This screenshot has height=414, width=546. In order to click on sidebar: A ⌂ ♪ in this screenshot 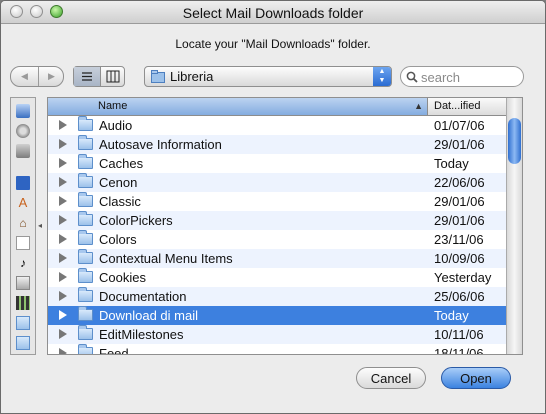, I will do `click(23, 226)`.